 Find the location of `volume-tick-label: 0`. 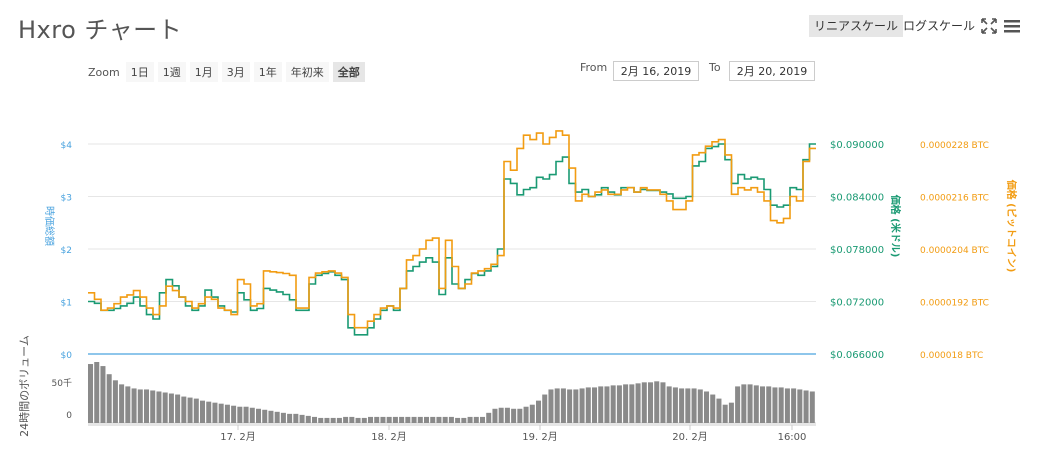

volume-tick-label: 0 is located at coordinates (69, 416).